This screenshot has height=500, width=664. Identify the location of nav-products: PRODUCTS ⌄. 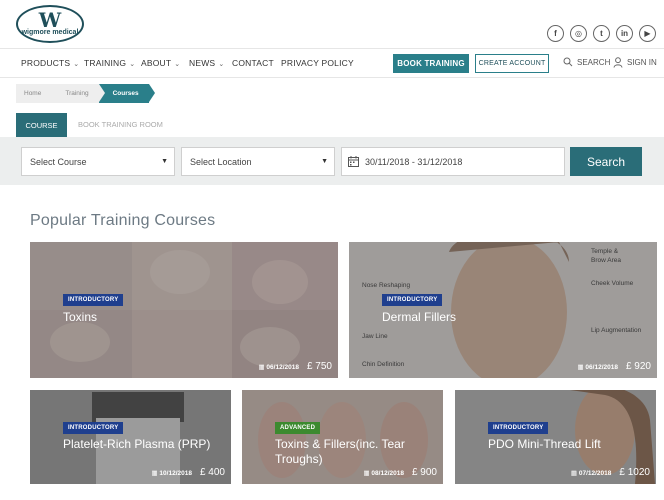
(50, 63).